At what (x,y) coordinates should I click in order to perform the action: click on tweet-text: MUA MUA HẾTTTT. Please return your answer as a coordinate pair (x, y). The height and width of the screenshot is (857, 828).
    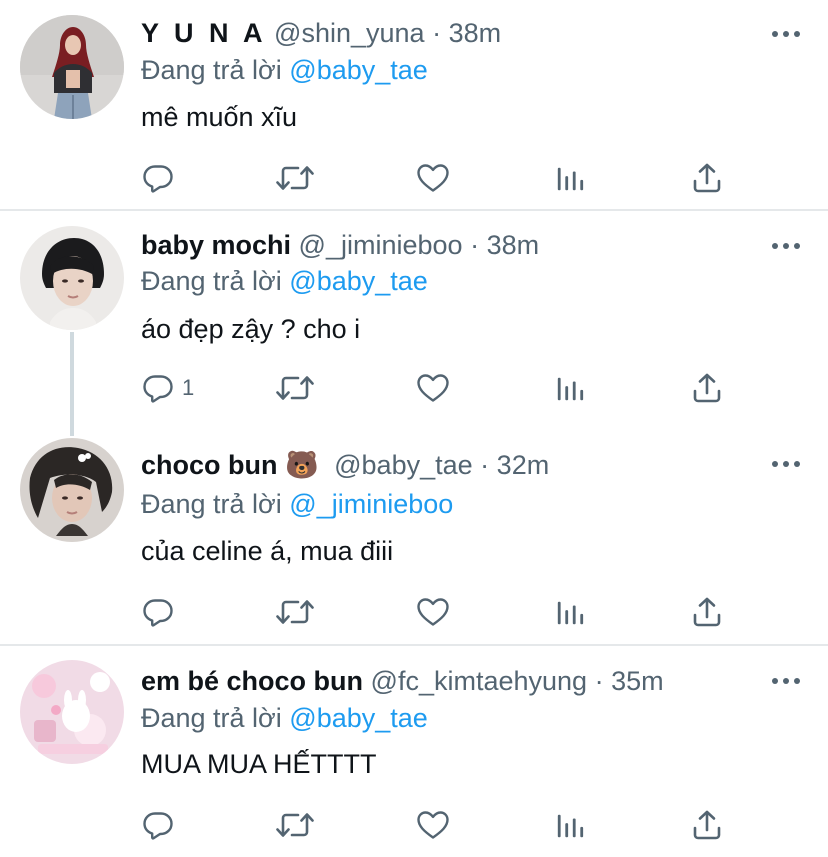
    Looking at the image, I should click on (259, 764).